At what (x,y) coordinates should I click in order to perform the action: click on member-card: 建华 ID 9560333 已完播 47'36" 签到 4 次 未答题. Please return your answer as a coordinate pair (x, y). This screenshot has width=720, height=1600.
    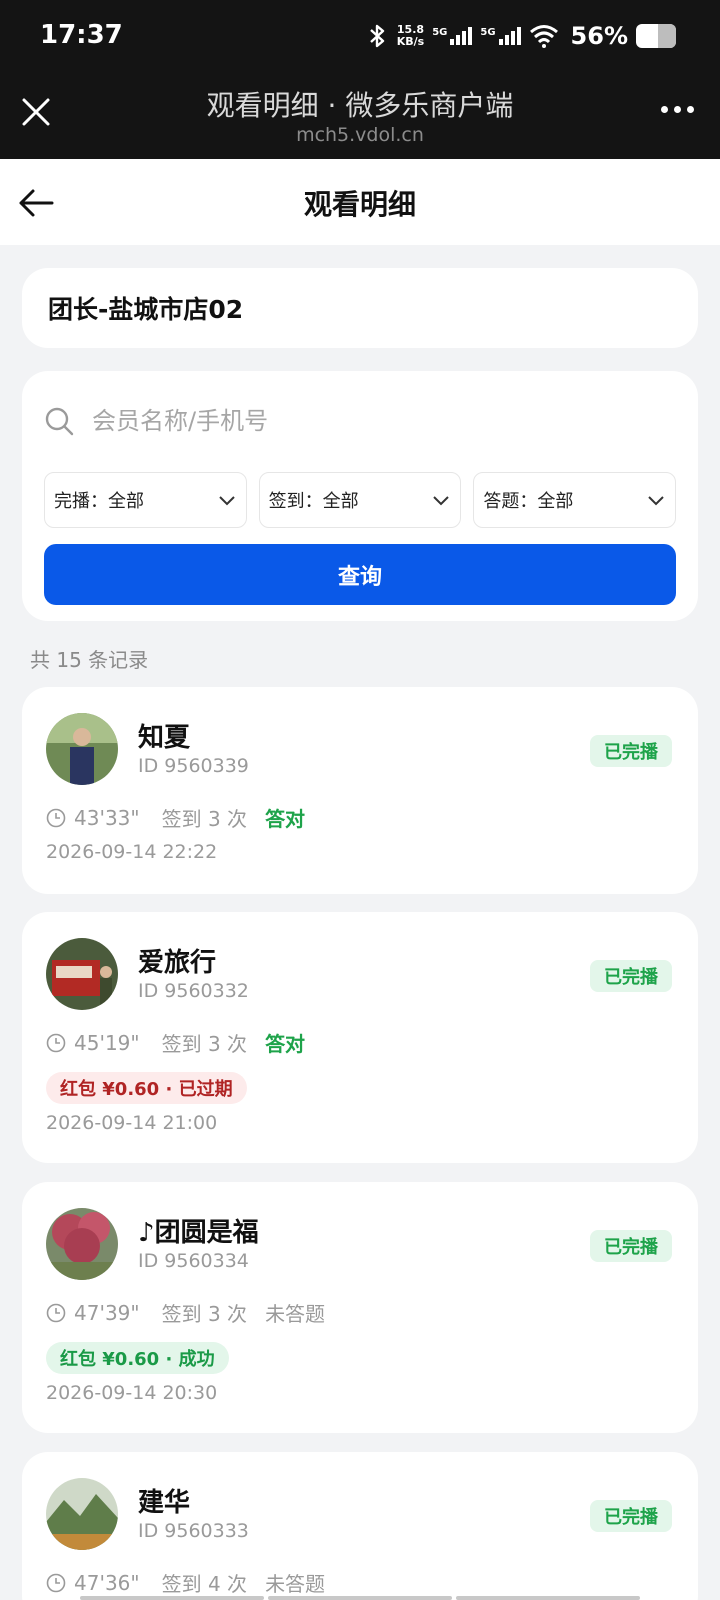
    Looking at the image, I should click on (360, 1526).